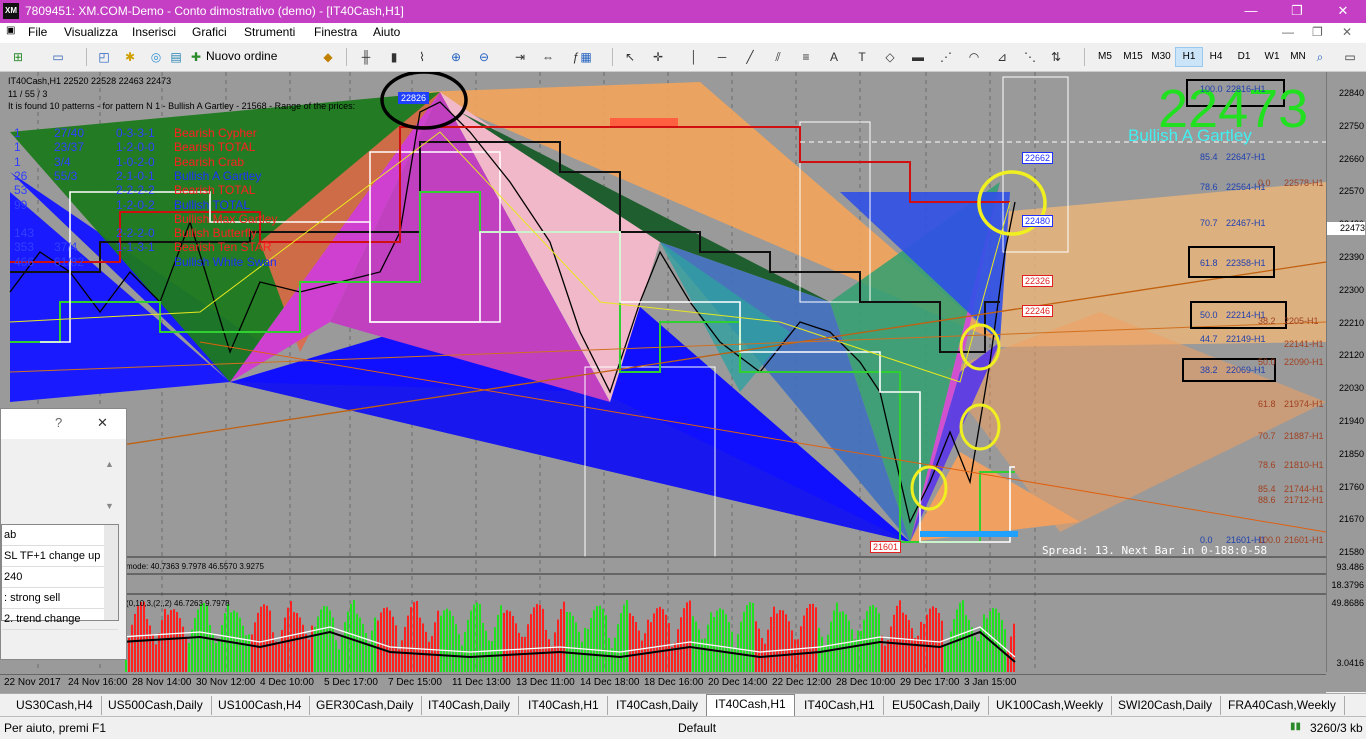 Image resolution: width=1366 pixels, height=739 pixels. What do you see at coordinates (630, 57) in the screenshot?
I see `cursor-icon: ↖` at bounding box center [630, 57].